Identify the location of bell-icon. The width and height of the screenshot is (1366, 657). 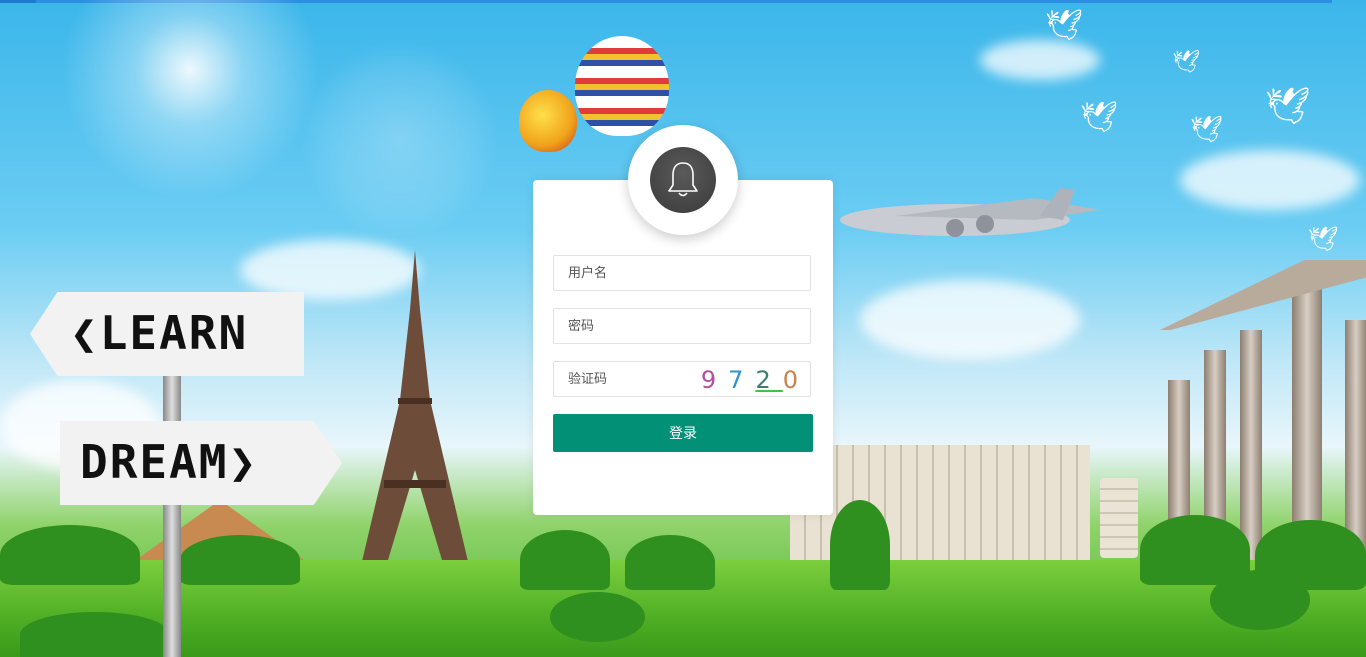
(683, 179).